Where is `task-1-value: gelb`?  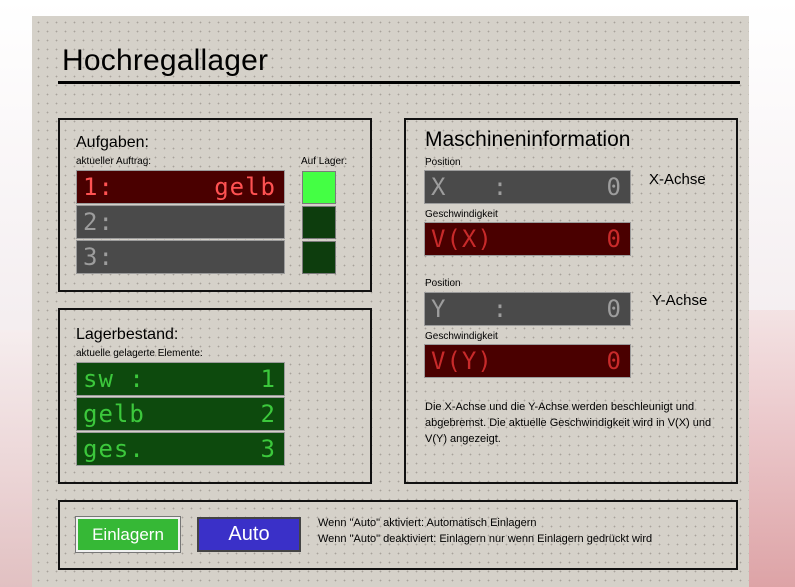 task-1-value: gelb is located at coordinates (245, 187).